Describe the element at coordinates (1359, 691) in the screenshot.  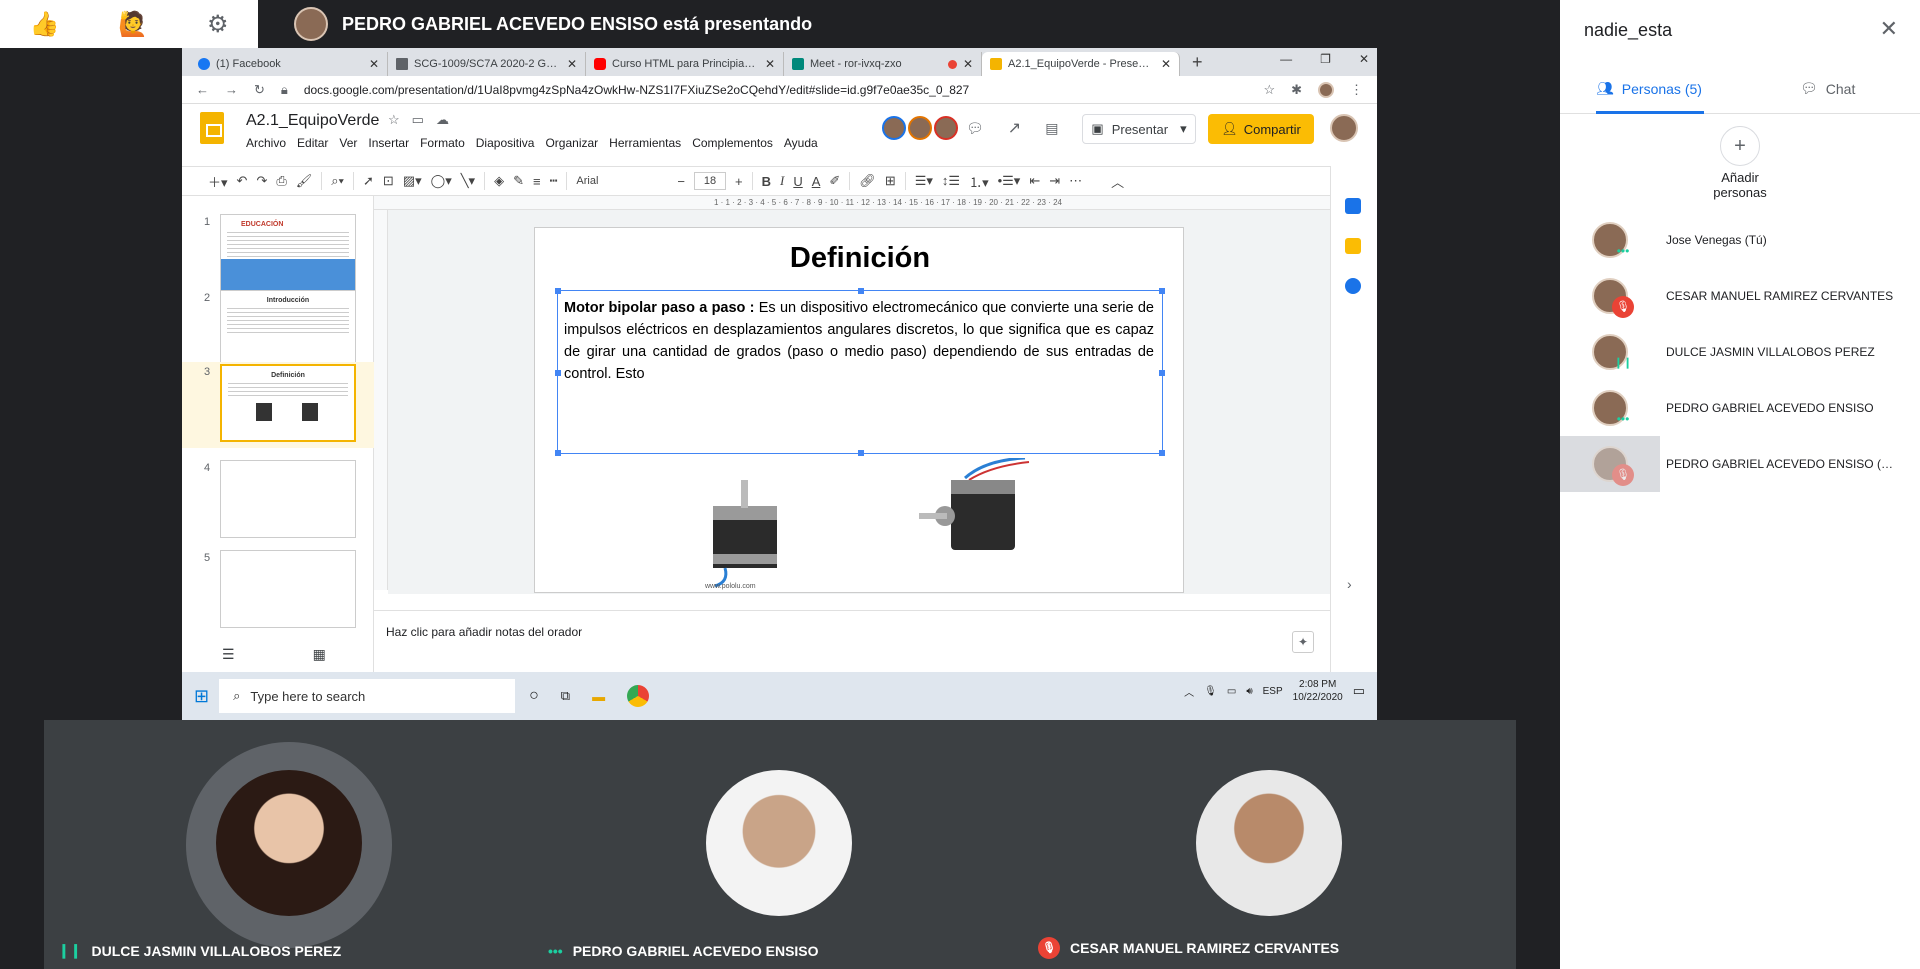
I see `notifications-icon: ▭` at that location.